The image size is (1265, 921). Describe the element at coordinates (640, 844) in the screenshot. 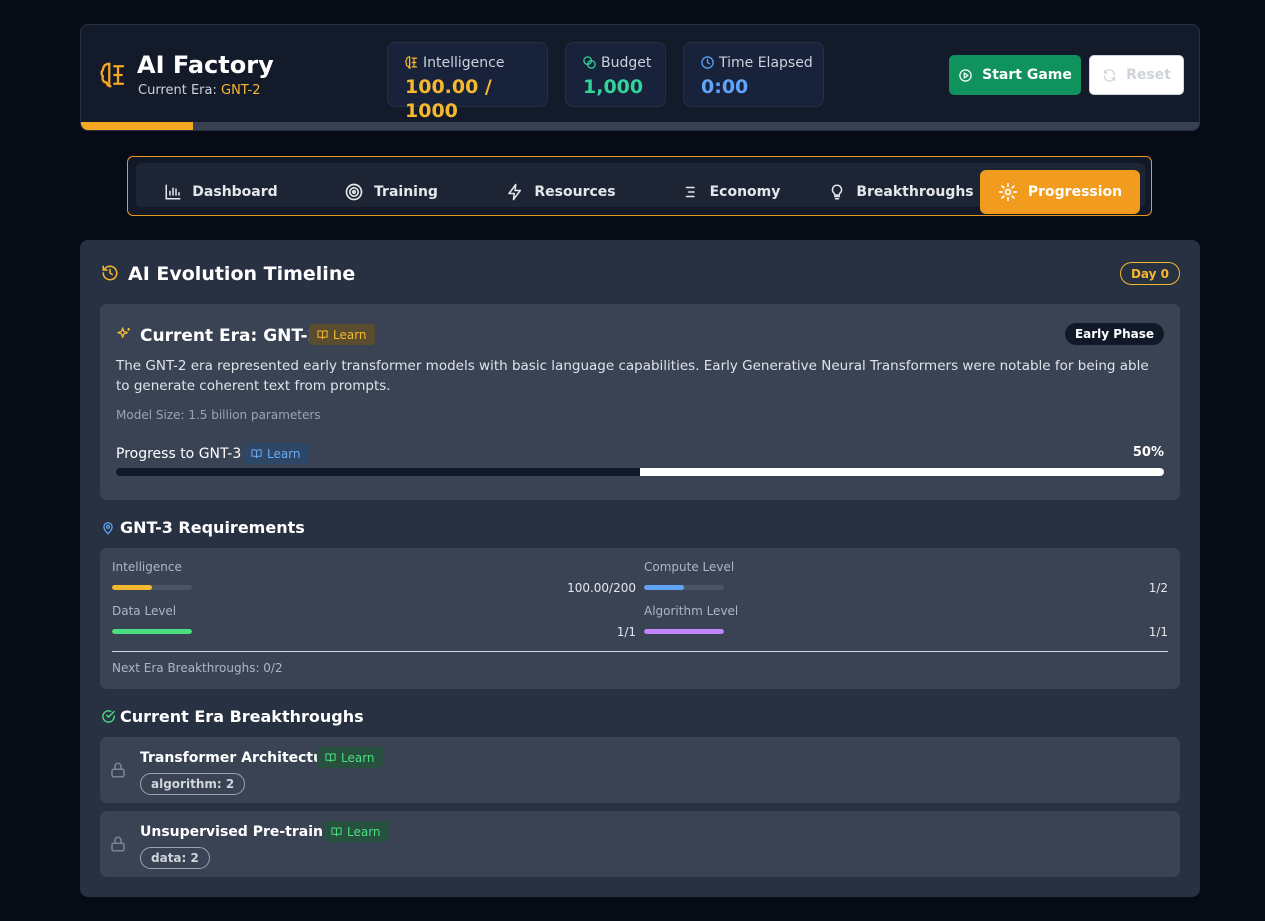

I see `breakthrough-card: Unsupervised Pre-training Learn data: 2` at that location.